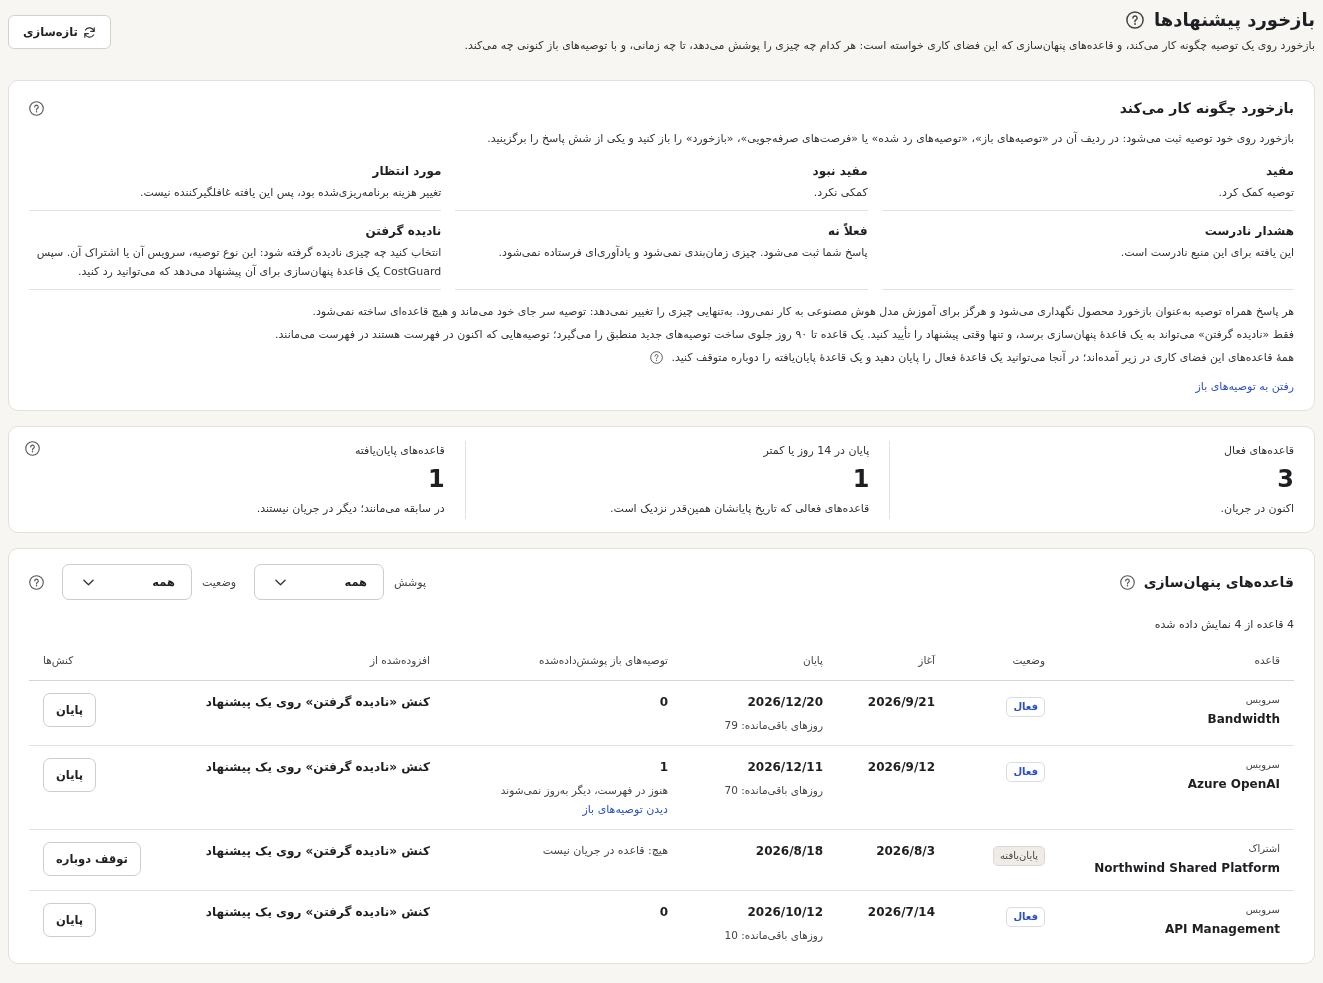 The width and height of the screenshot is (1323, 983). What do you see at coordinates (1263, 849) in the screenshot?
I see `rule-type: اشتراک` at bounding box center [1263, 849].